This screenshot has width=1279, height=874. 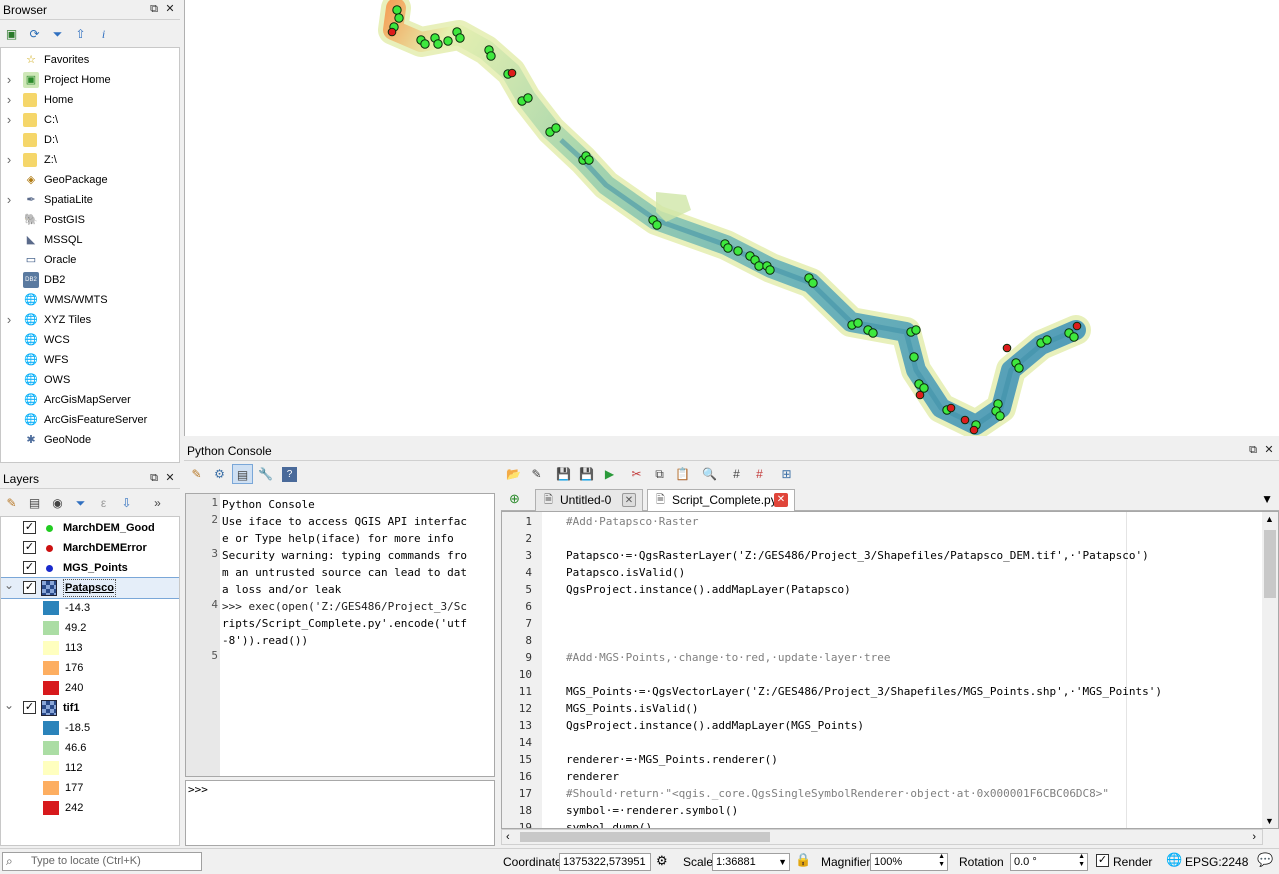 What do you see at coordinates (782, 862) in the screenshot?
I see `chevron-down-icon: ▼` at bounding box center [782, 862].